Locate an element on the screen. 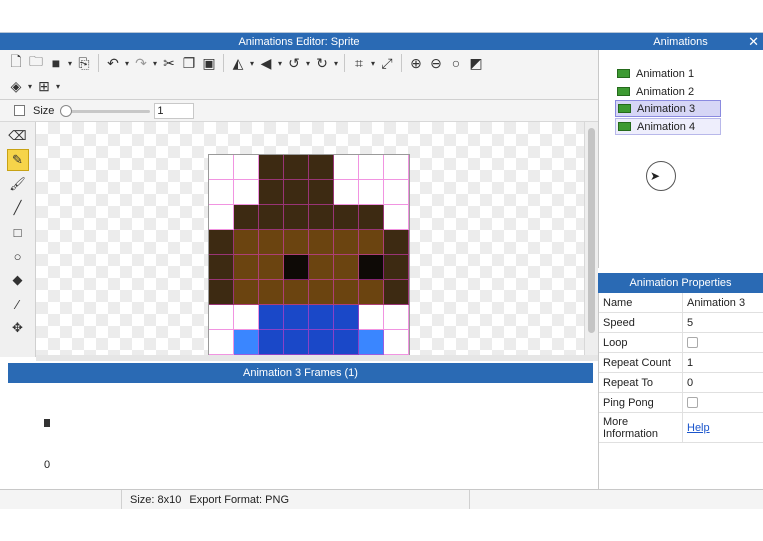 Image resolution: width=763 pixels, height=541 pixels. rotate-right-icon: ↻ is located at coordinates (322, 63).